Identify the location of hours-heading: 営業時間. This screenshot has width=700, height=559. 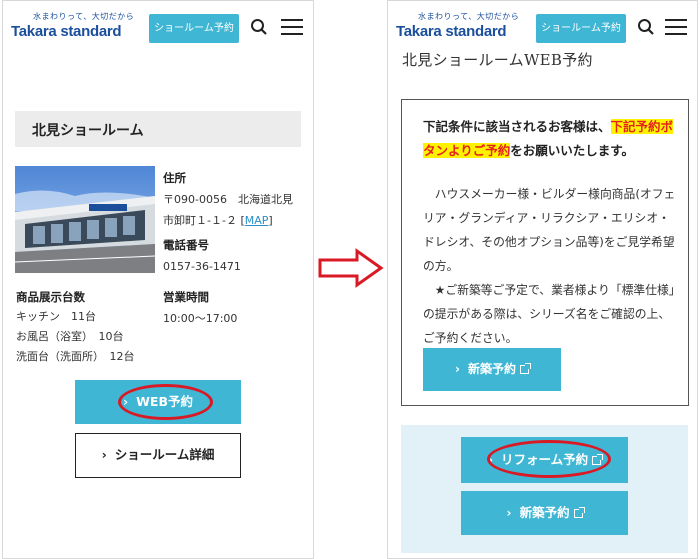
(186, 297).